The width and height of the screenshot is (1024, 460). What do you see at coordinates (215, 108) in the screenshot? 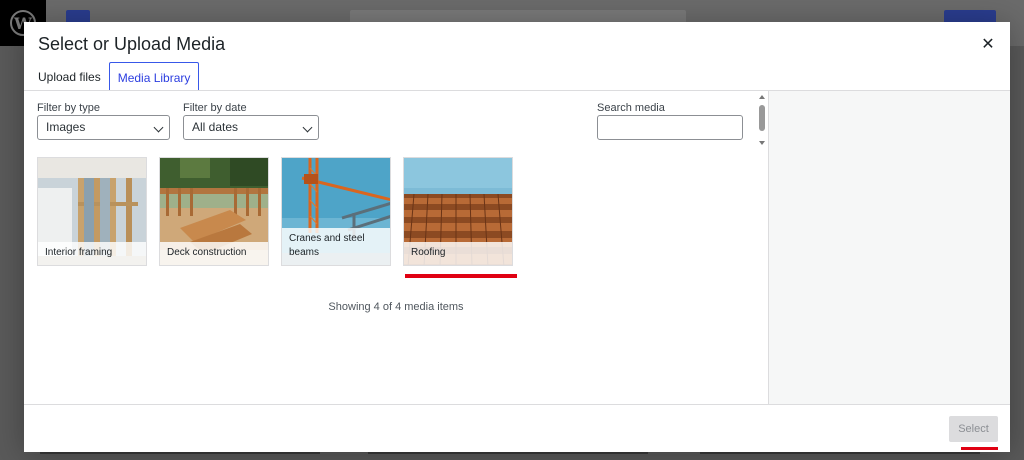
I see `filter-date-label: Filter by date` at bounding box center [215, 108].